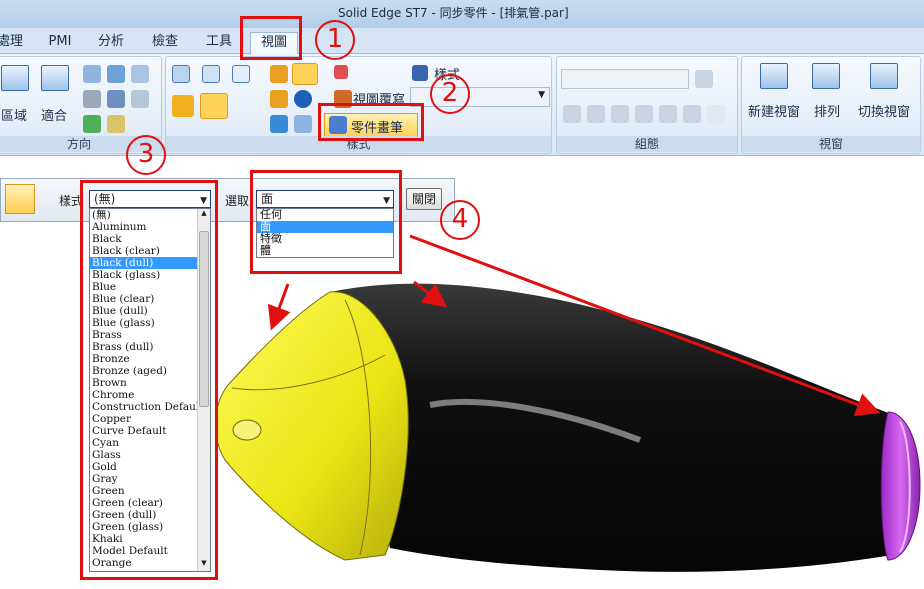 The height and width of the screenshot is (589, 924). I want to click on flange-end, so click(900, 486).